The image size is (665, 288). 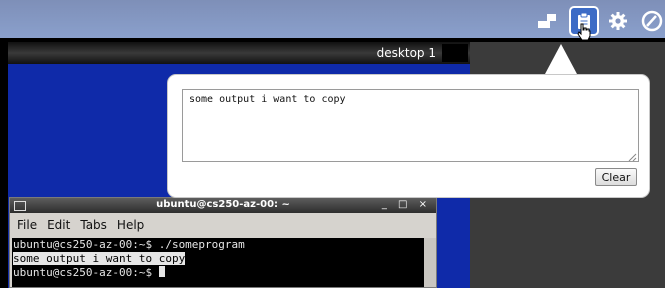 What do you see at coordinates (129, 244) in the screenshot?
I see `terminal-line: ubuntu@cs250-az-00:~$ ./someprogram` at bounding box center [129, 244].